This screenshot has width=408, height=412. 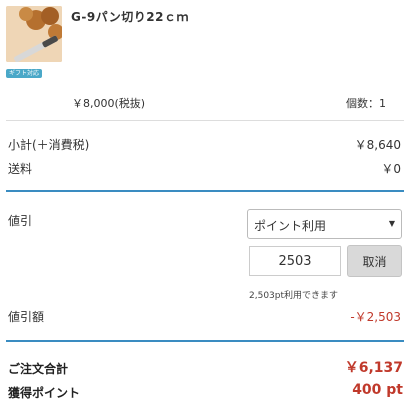 I want to click on discount-label: 値引, so click(x=20, y=221).